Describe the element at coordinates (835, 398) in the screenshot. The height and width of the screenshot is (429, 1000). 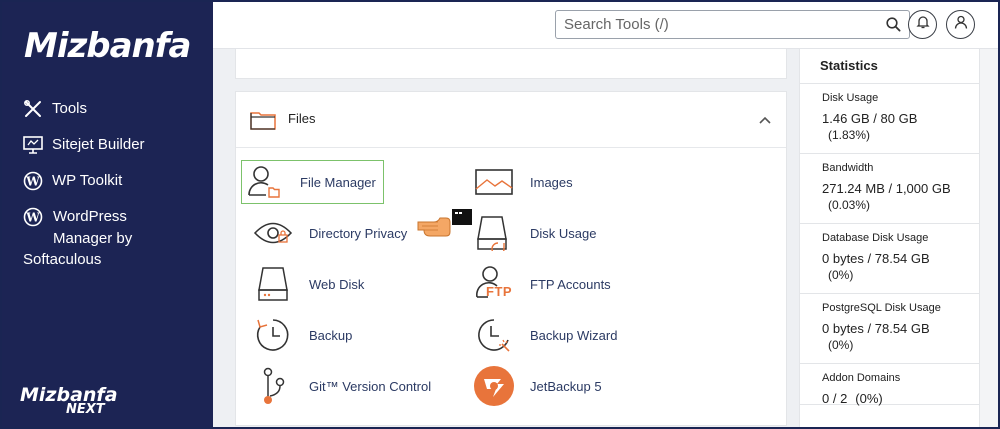
I see `stat-value-text: 0 / 2` at that location.